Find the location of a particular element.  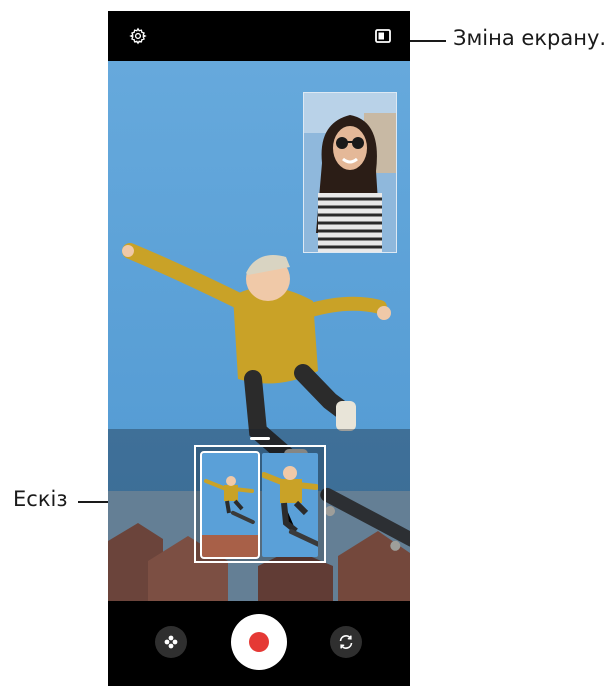

effects-button is located at coordinates (171, 642).